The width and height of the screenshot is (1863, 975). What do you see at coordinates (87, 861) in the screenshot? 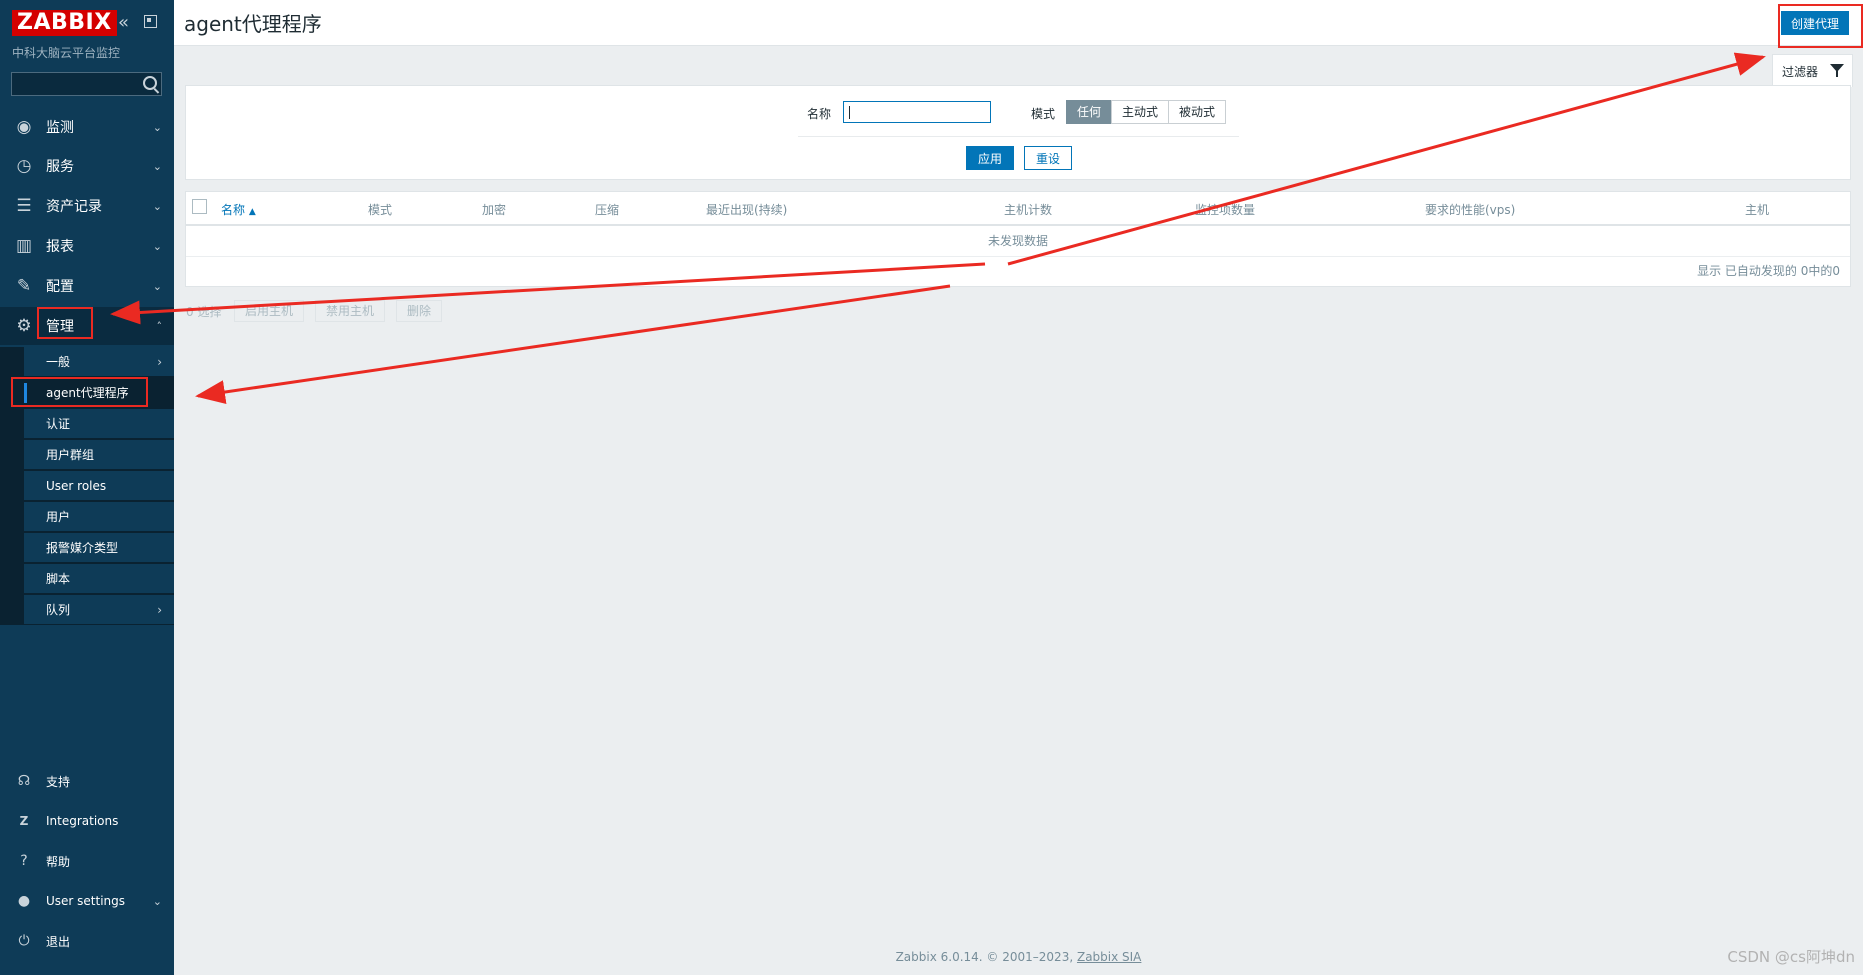
I see `menu-item-help: ? 帮助` at bounding box center [87, 861].